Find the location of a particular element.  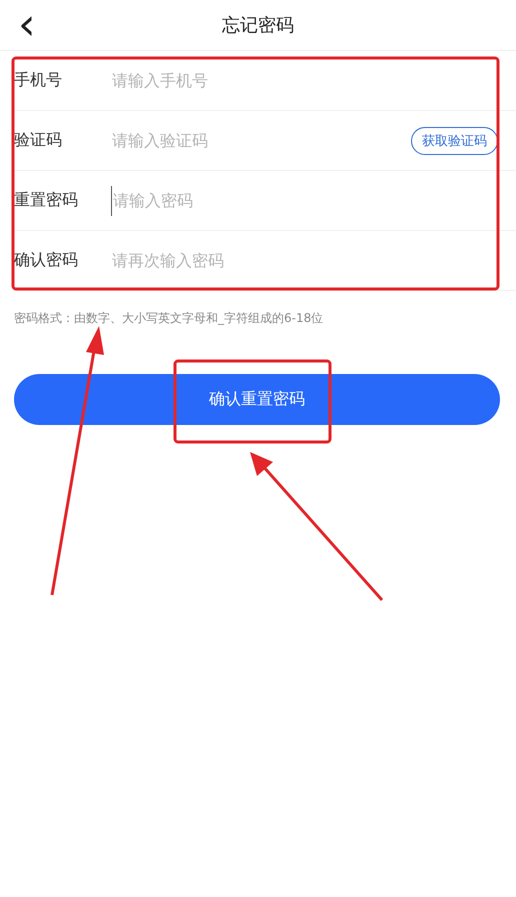

field-label: 确认密码 is located at coordinates (46, 260).